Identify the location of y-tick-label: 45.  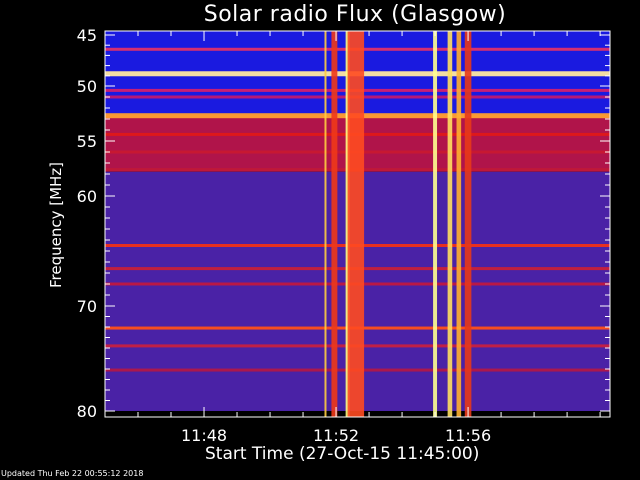
(87, 35).